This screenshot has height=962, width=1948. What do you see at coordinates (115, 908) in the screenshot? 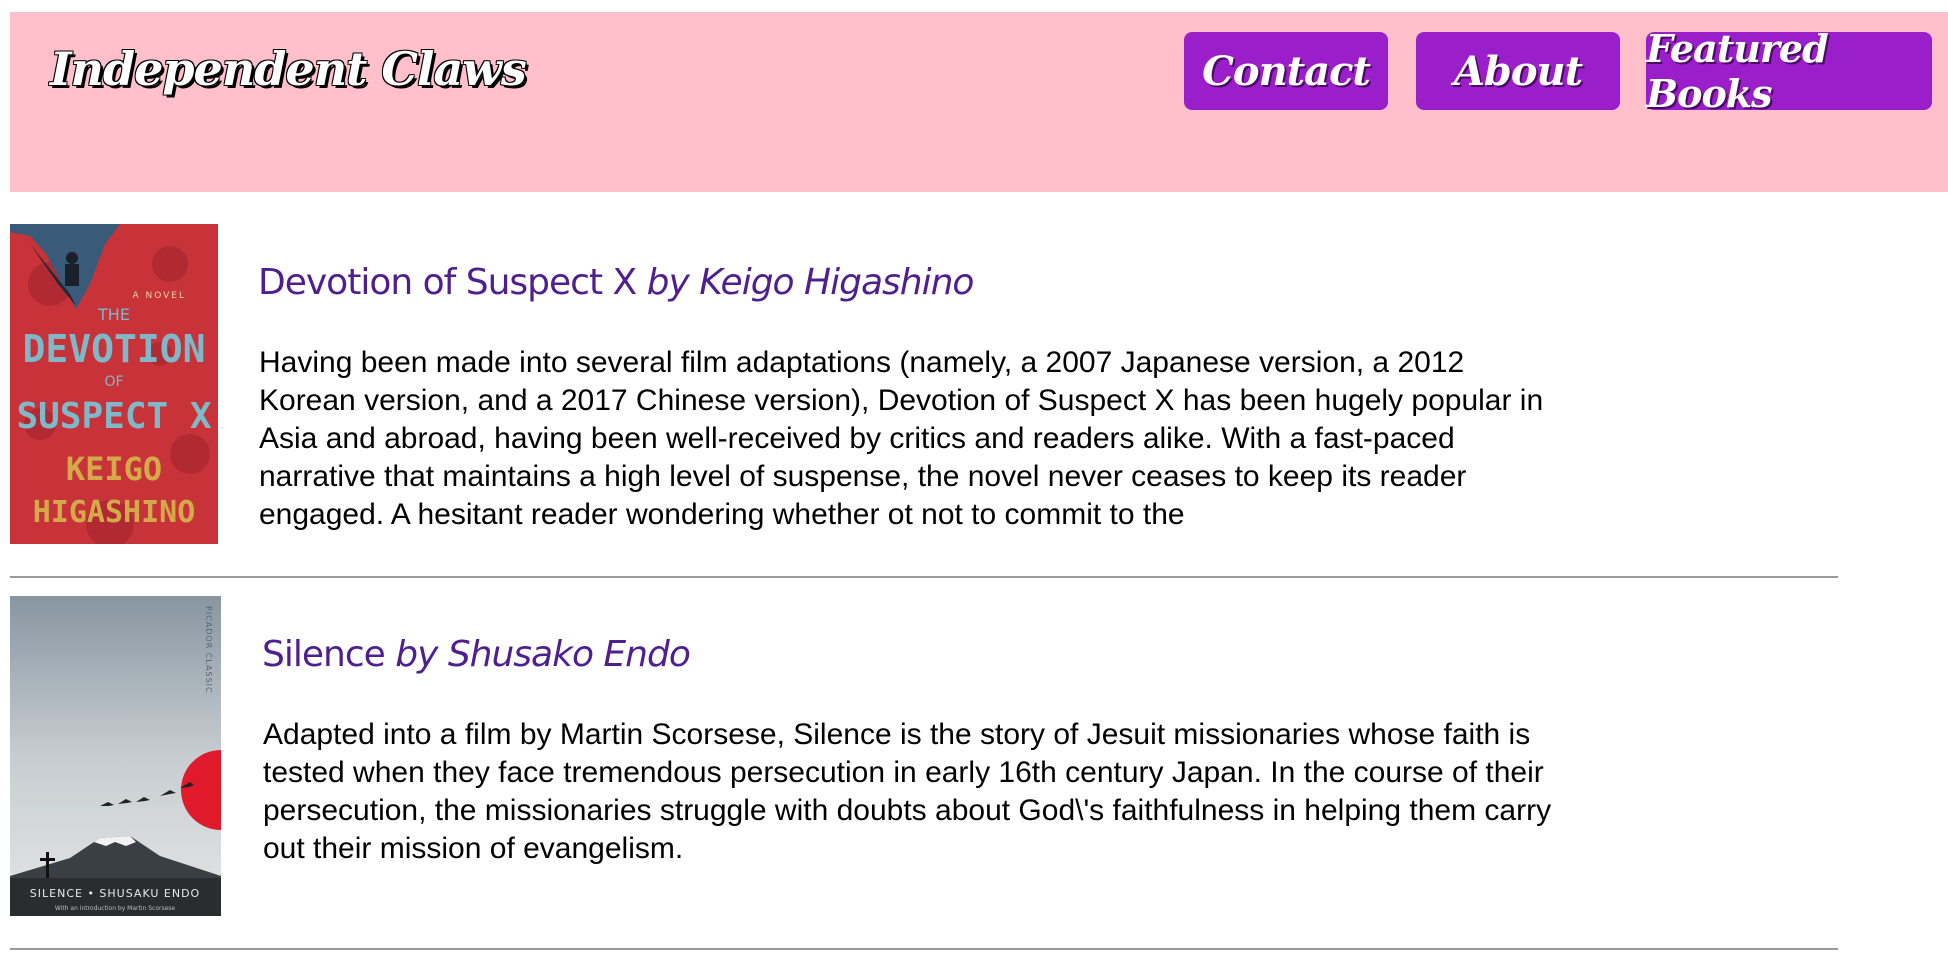
I see `cover-subtitle: With an introduction by Martin Scorsese` at bounding box center [115, 908].